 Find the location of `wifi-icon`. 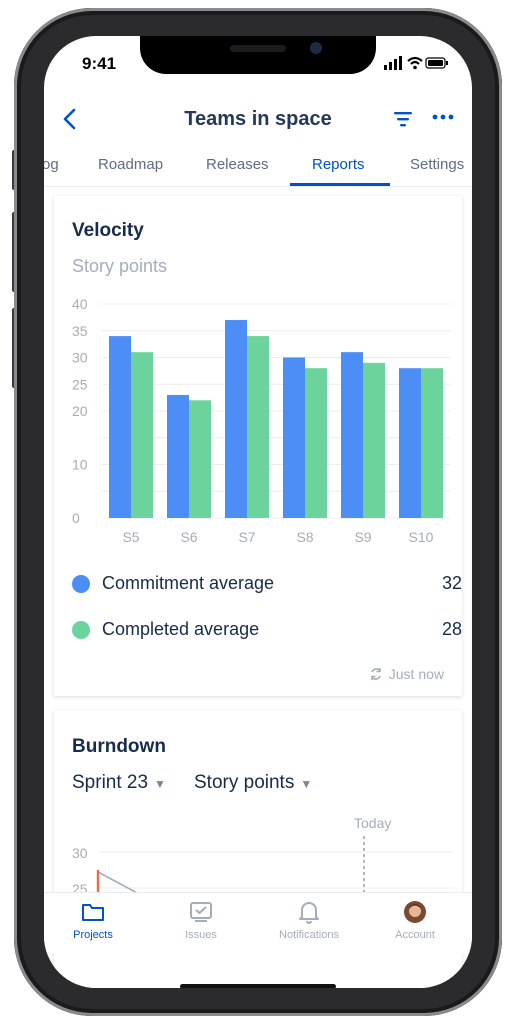

wifi-icon is located at coordinates (415, 63).